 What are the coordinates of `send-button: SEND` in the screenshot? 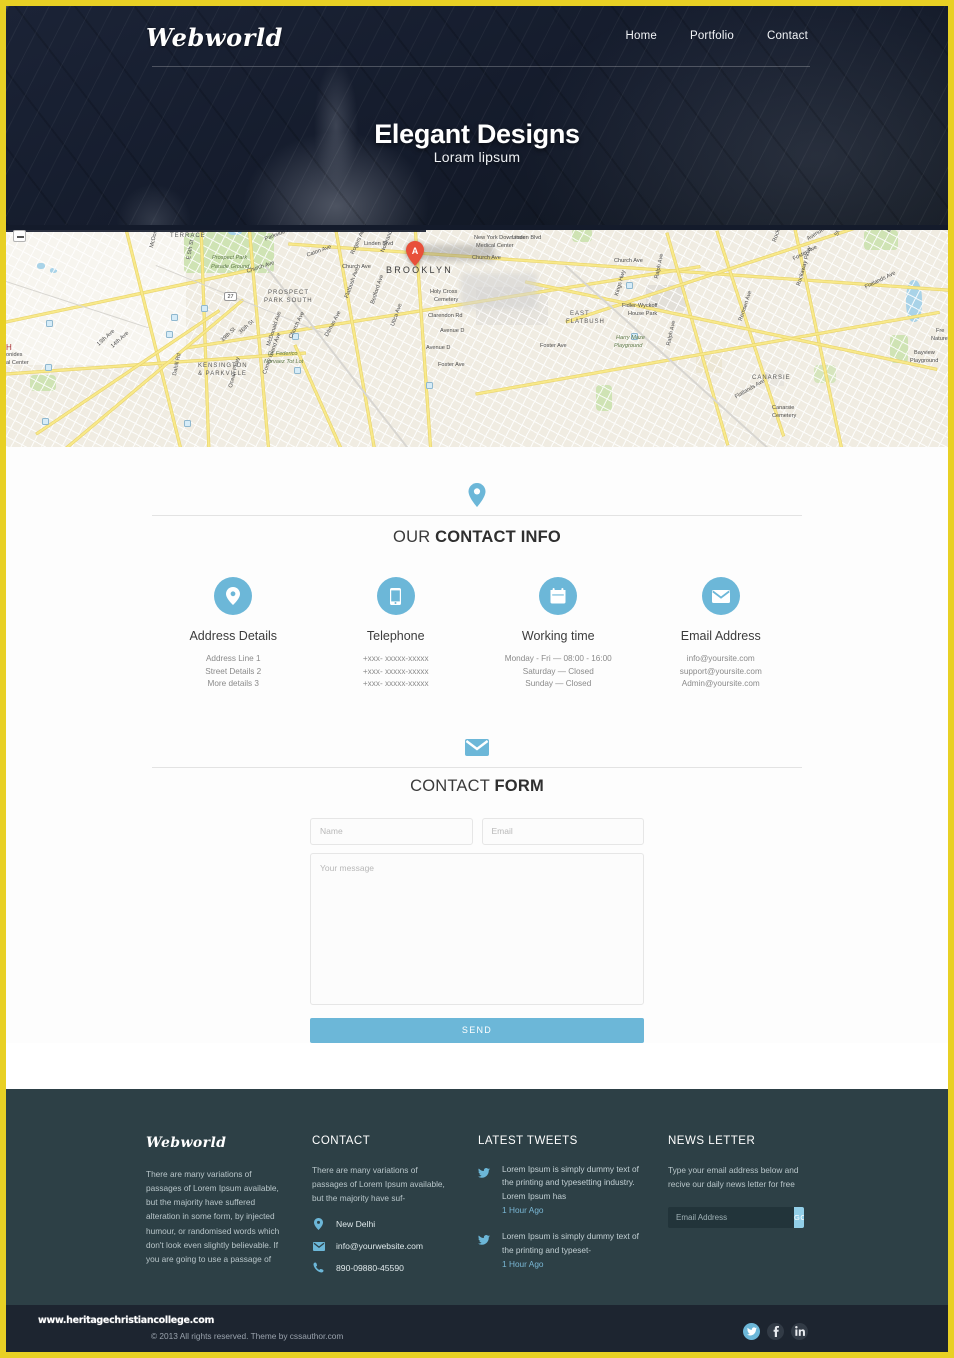 It's located at (477, 1030).